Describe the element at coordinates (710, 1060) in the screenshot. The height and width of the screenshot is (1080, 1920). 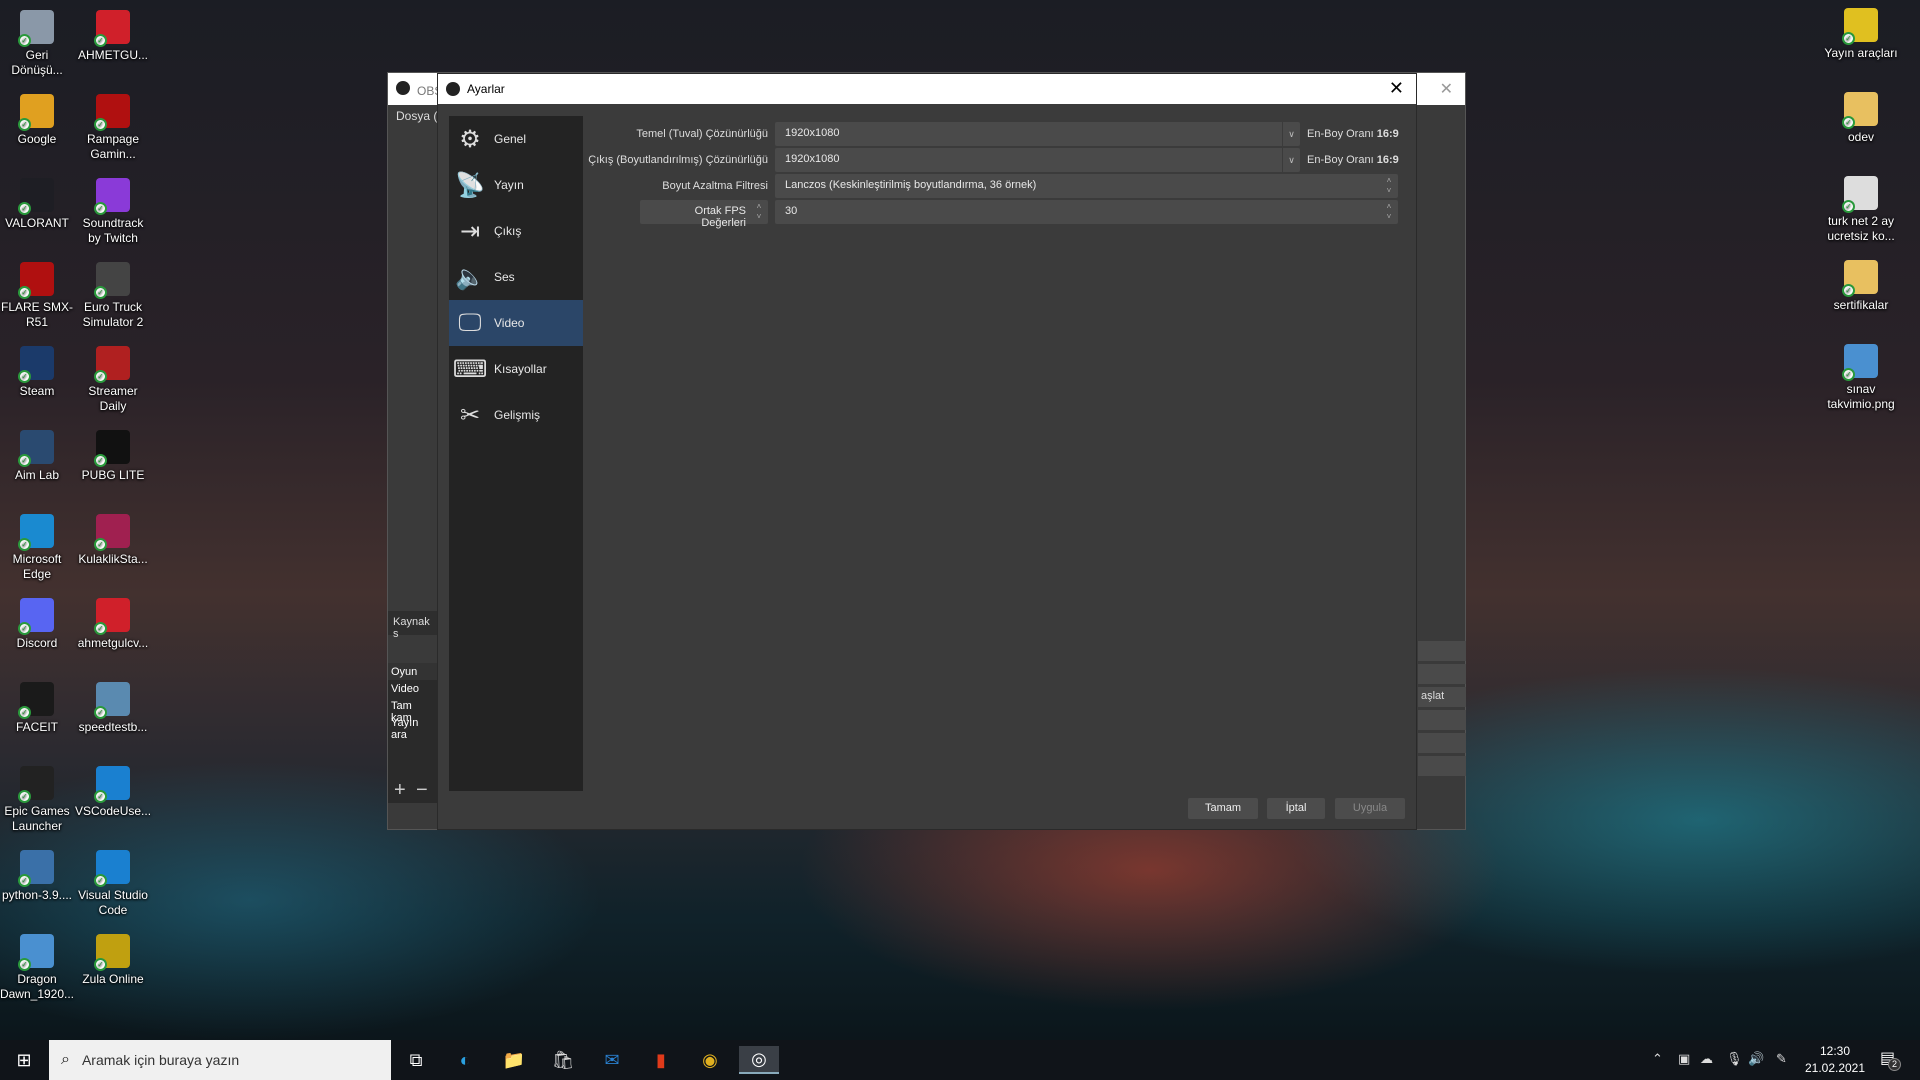
I see `chrome-icon: ◉` at that location.